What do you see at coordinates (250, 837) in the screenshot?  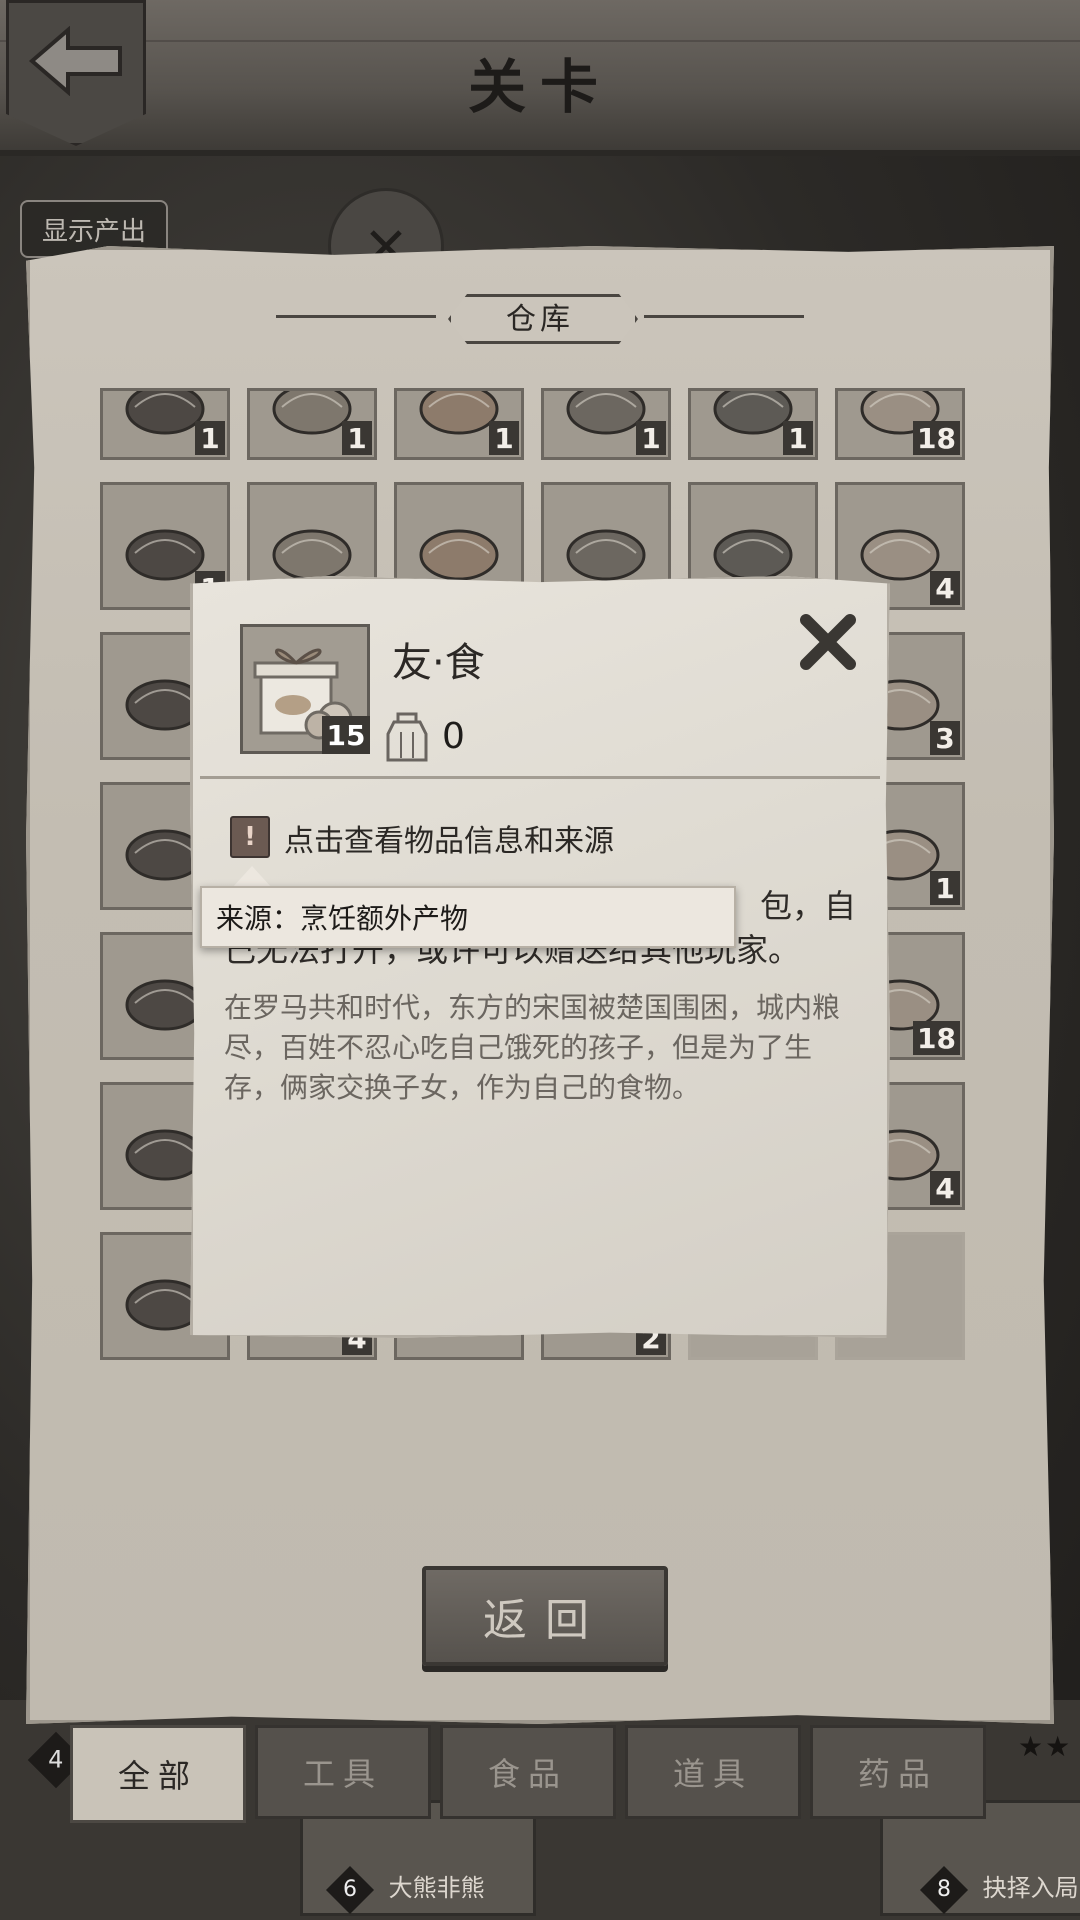 I see `exclamation-icon: !` at bounding box center [250, 837].